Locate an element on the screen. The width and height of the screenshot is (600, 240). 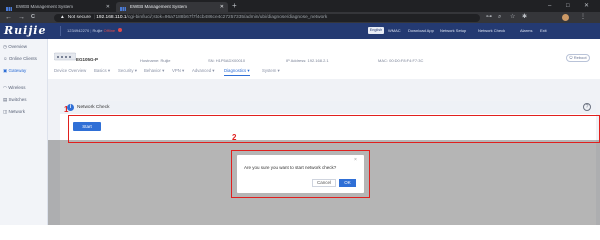
header-link-alarms: Alarms is located at coordinates (526, 30).